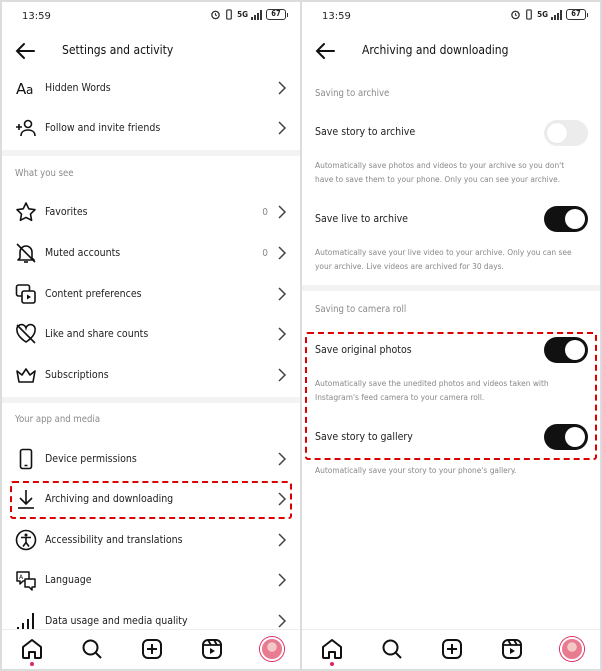 Image resolution: width=602 pixels, height=671 pixels. What do you see at coordinates (365, 132) in the screenshot?
I see `save-story-archive-label: Save story to archive` at bounding box center [365, 132].